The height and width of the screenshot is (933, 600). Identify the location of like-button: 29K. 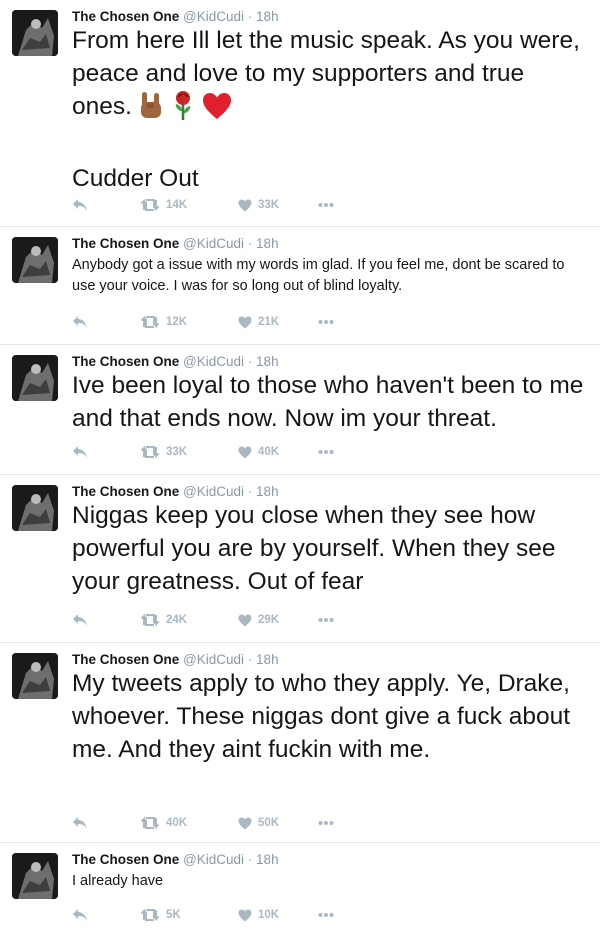
(258, 620).